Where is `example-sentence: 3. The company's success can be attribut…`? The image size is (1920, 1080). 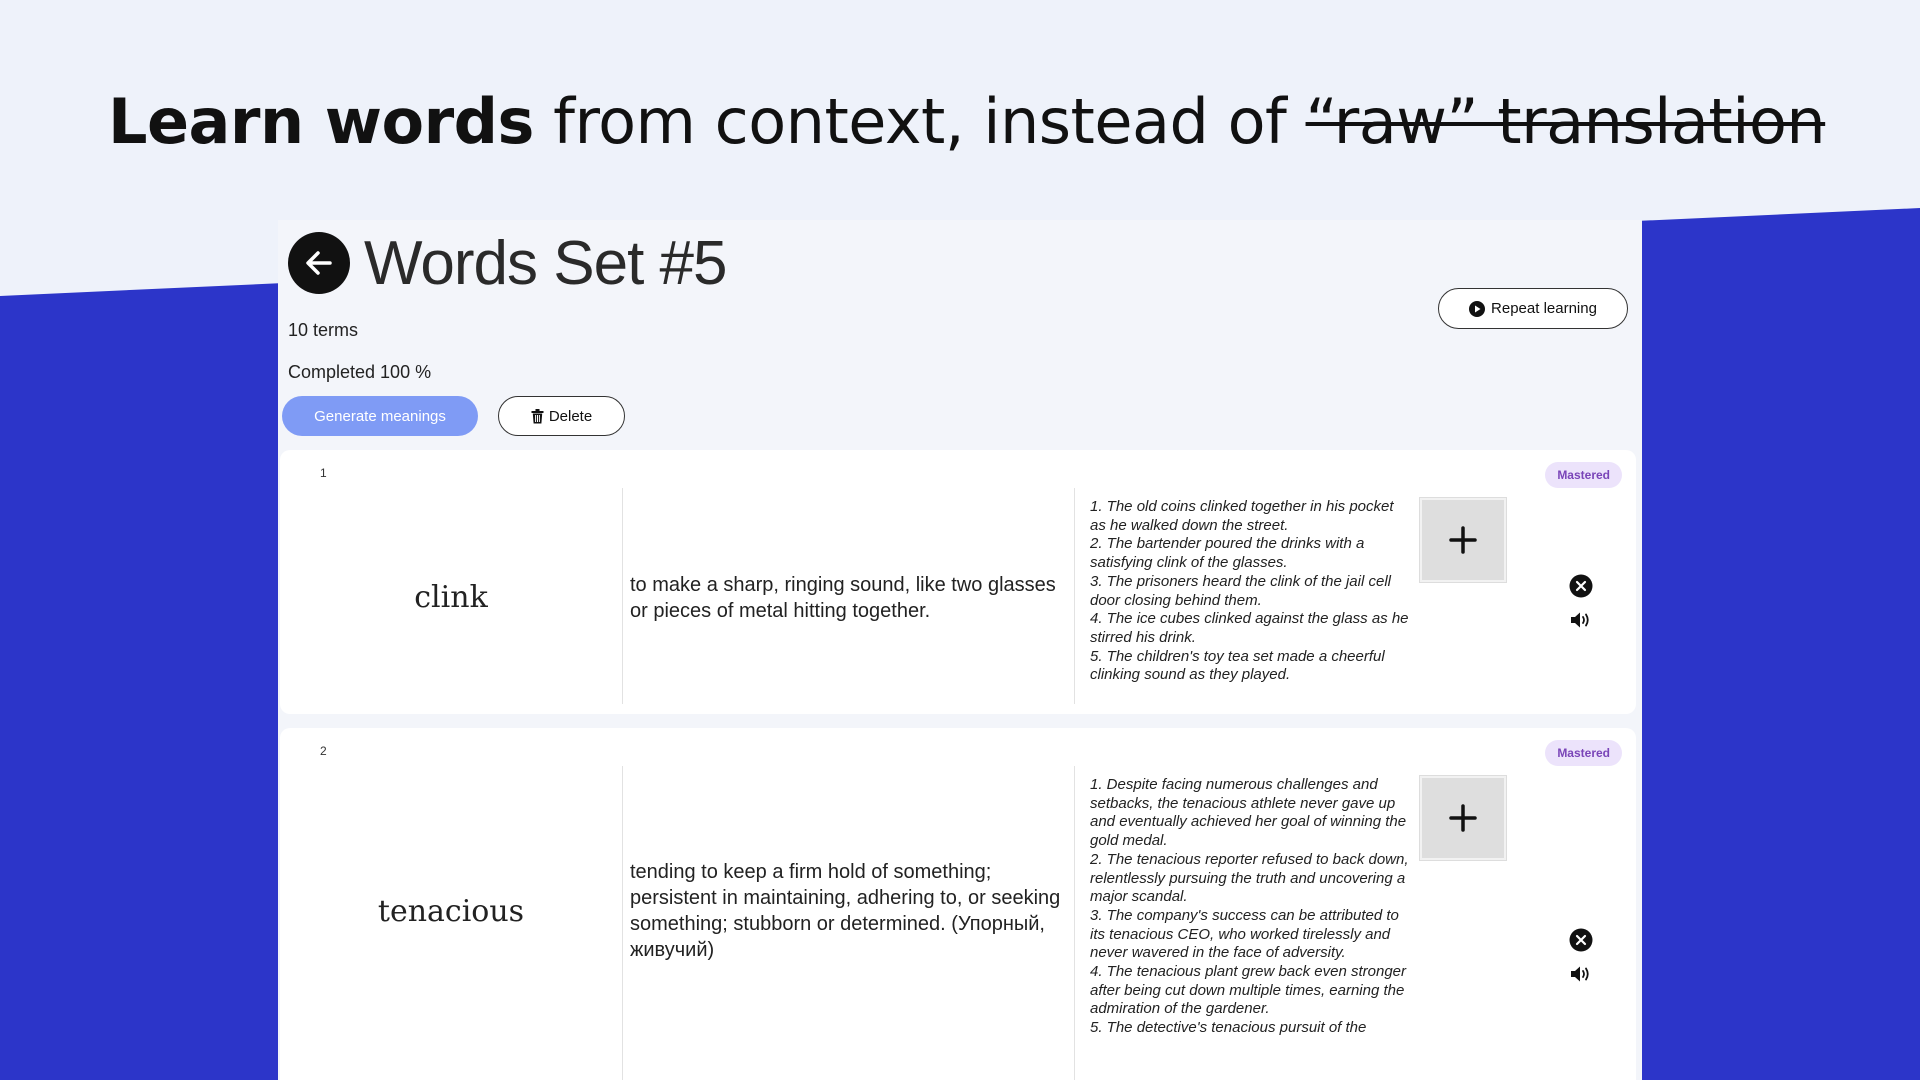 example-sentence: 3. The company's success can be attribut… is located at coordinates (1244, 934).